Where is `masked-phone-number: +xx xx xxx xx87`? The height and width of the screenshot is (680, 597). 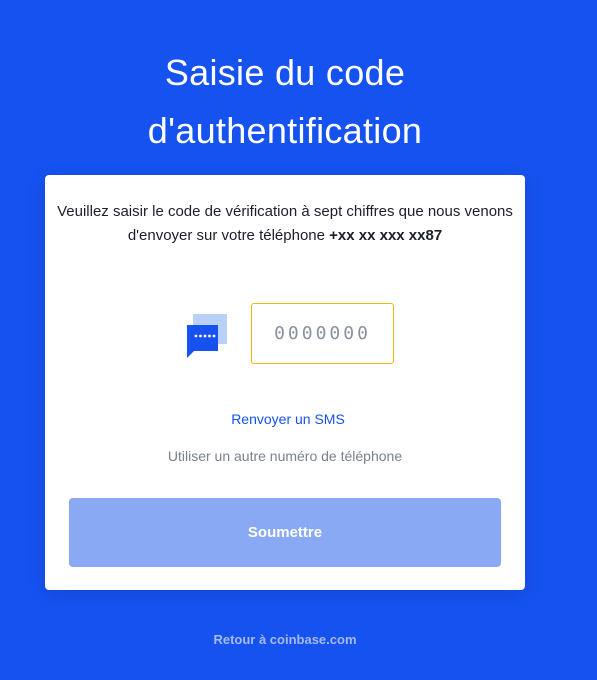
masked-phone-number: +xx xx xxx xx87 is located at coordinates (386, 235).